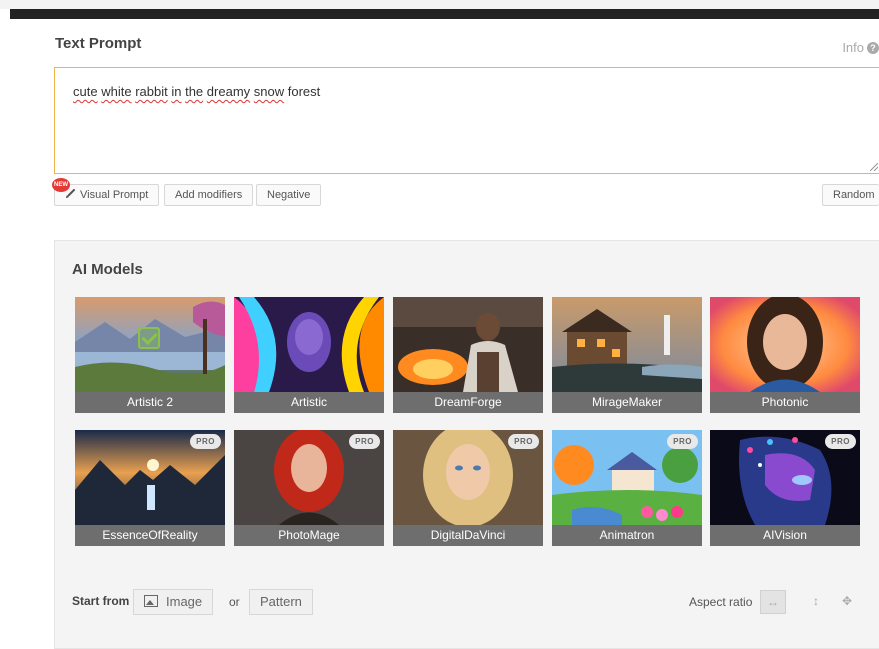  I want to click on prompt-word: cute, so click(85, 91).